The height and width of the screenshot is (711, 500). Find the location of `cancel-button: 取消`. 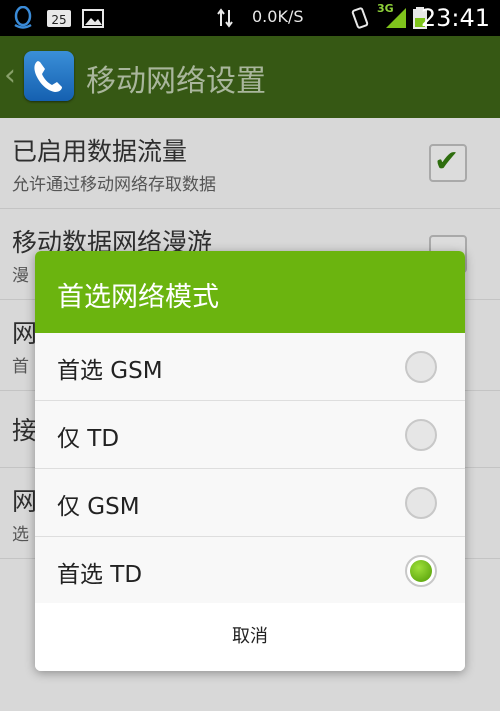

cancel-button: 取消 is located at coordinates (250, 637).